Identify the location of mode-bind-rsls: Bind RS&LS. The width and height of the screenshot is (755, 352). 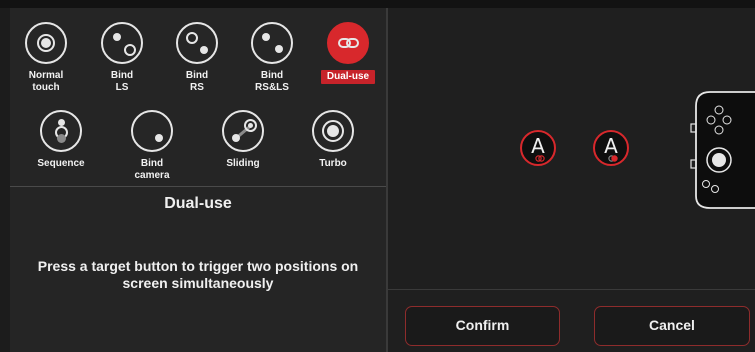
(272, 58).